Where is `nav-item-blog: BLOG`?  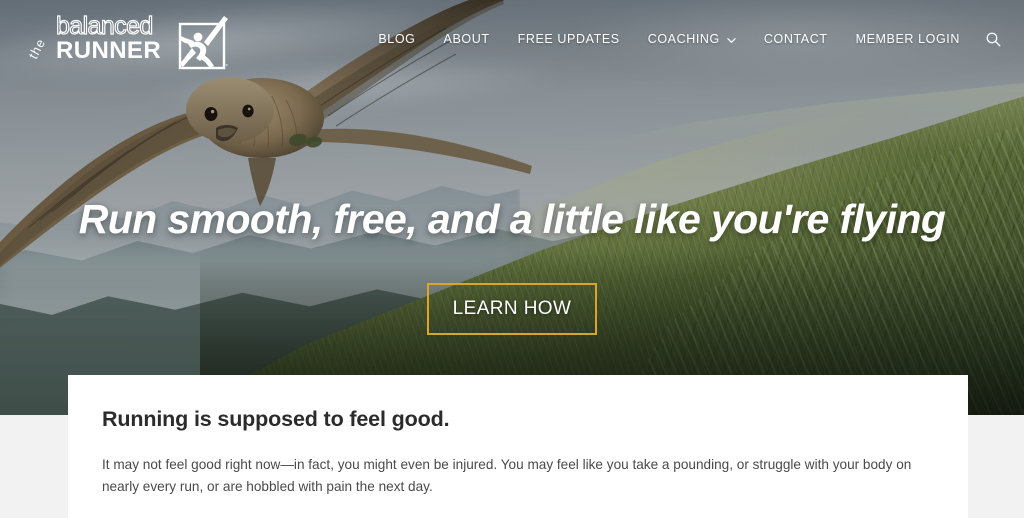
nav-item-blog: BLOG is located at coordinates (396, 39).